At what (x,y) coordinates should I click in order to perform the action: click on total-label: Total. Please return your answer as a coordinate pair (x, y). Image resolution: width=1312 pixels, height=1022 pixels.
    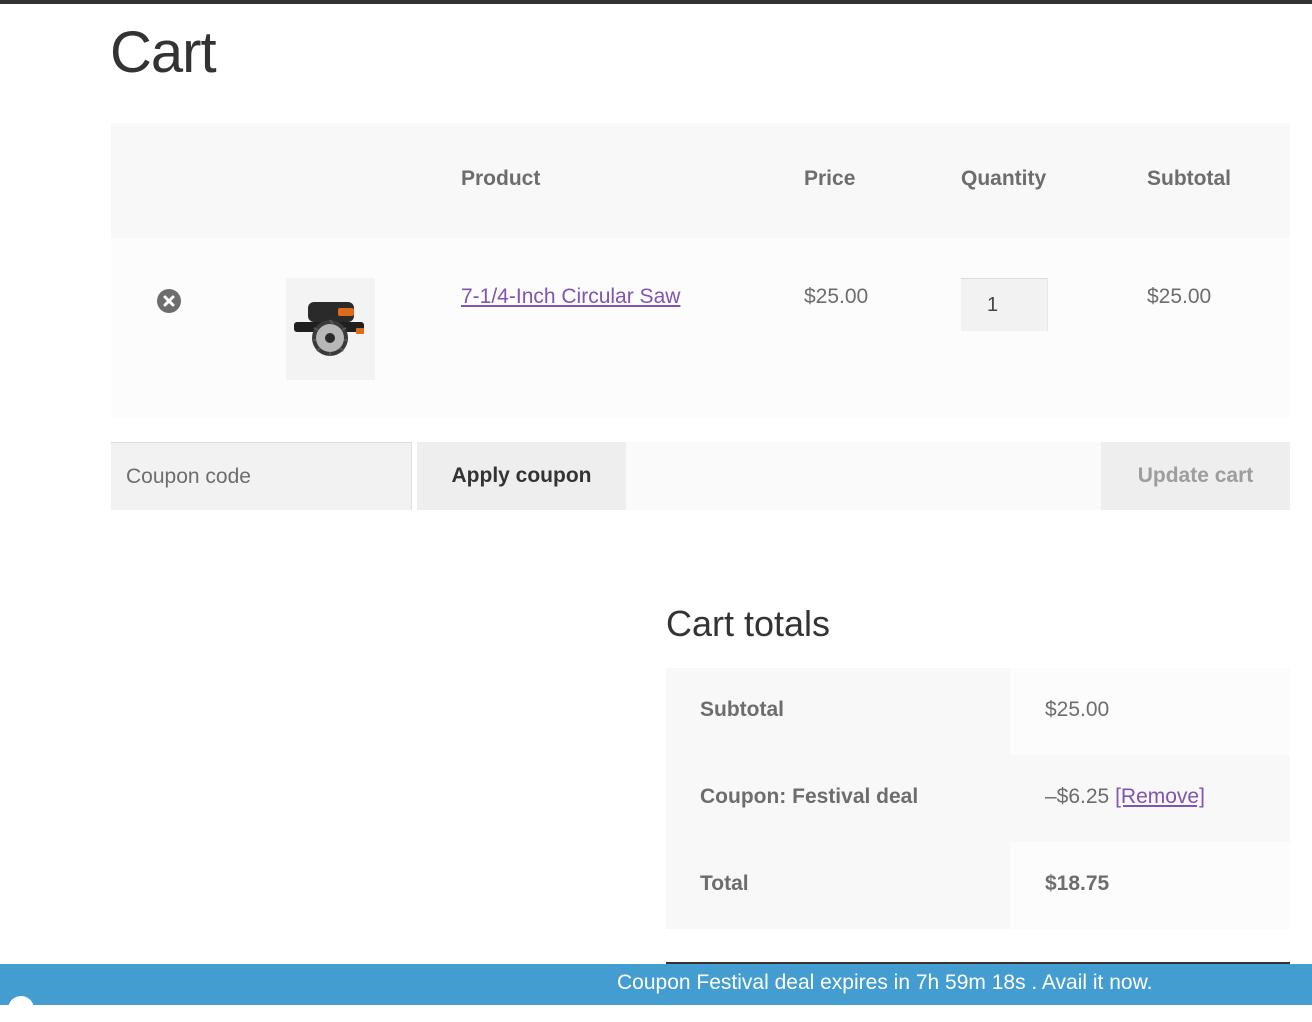
    Looking at the image, I should click on (724, 883).